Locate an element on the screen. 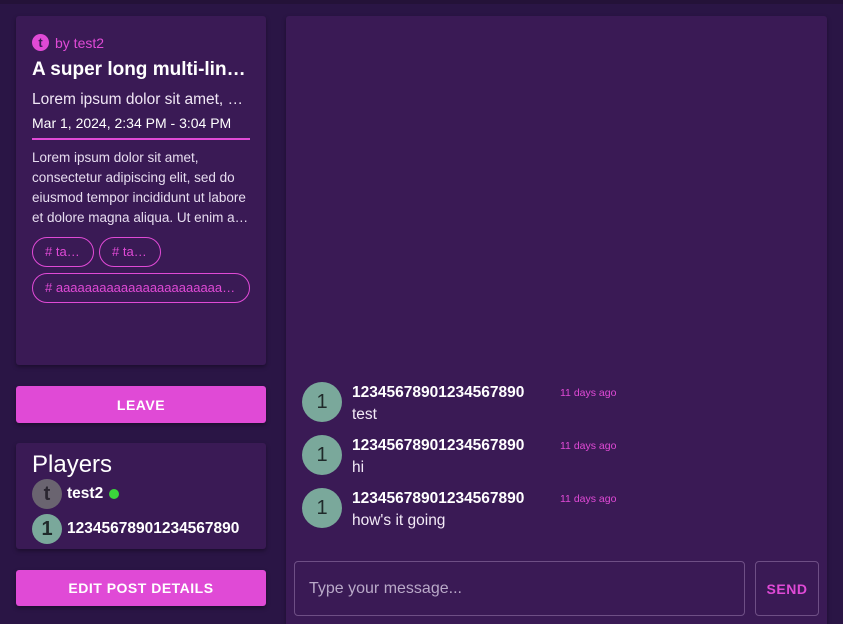  player-row: 1 12345678901234567890 is located at coordinates (135, 529).